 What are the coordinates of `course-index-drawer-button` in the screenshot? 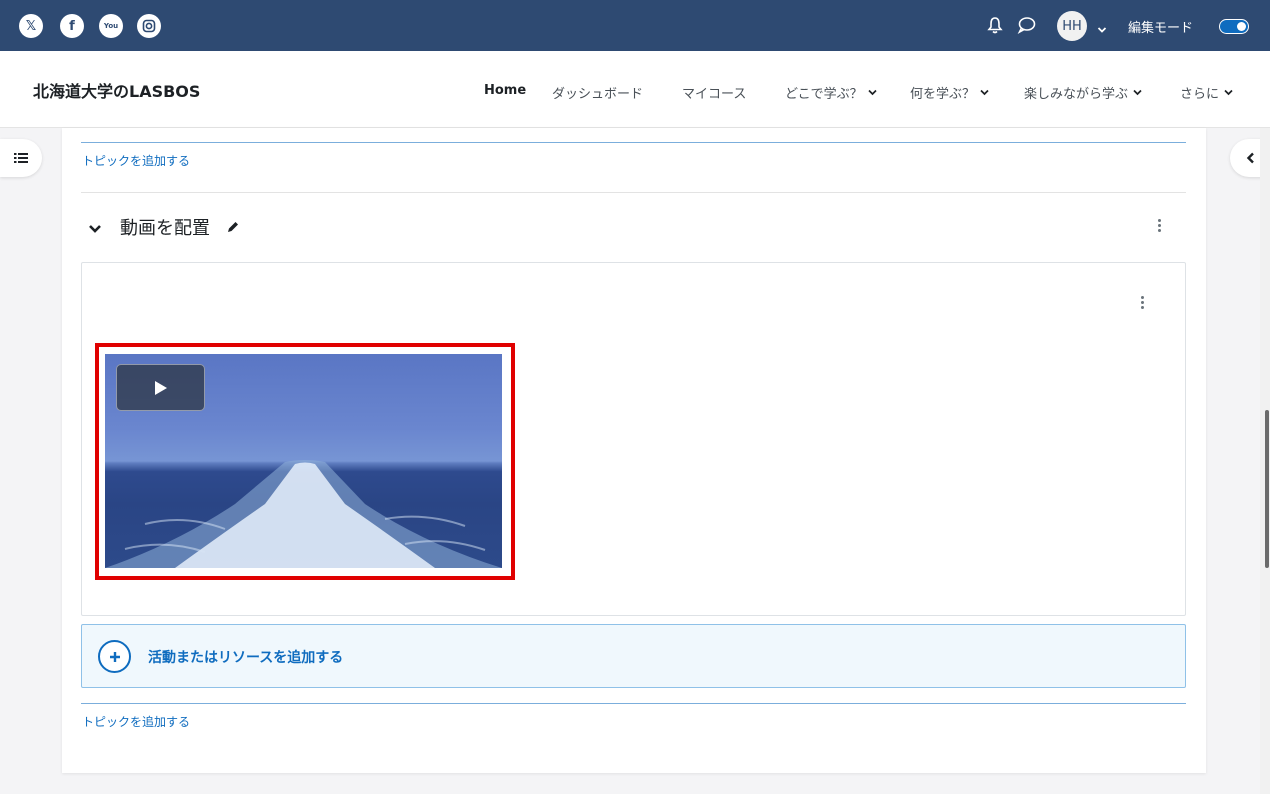 It's located at (21, 158).